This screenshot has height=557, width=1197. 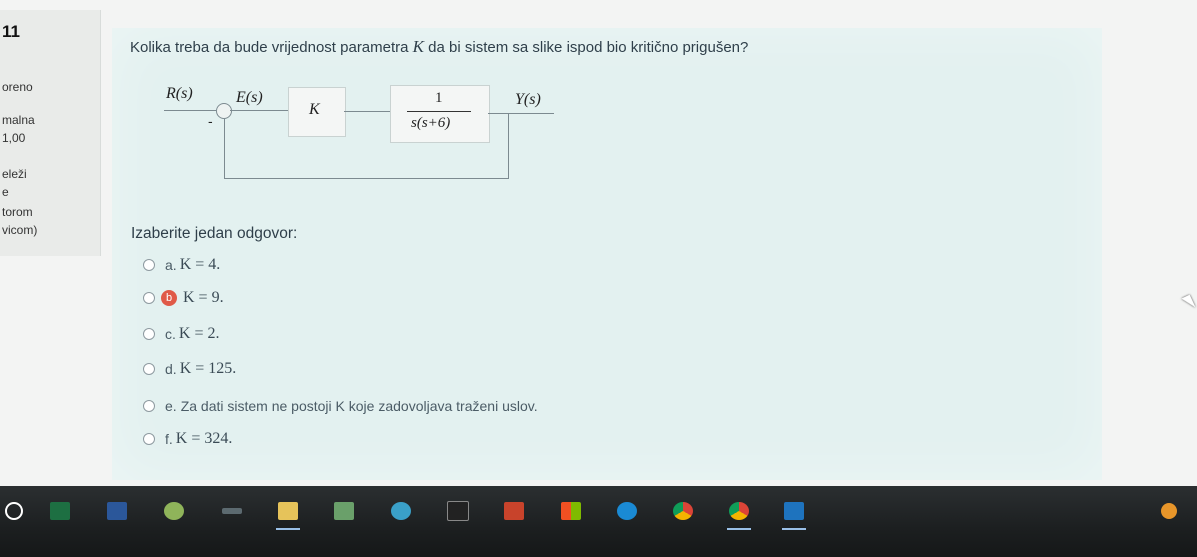 I want to click on feedback-line-down, so click(x=508, y=146).